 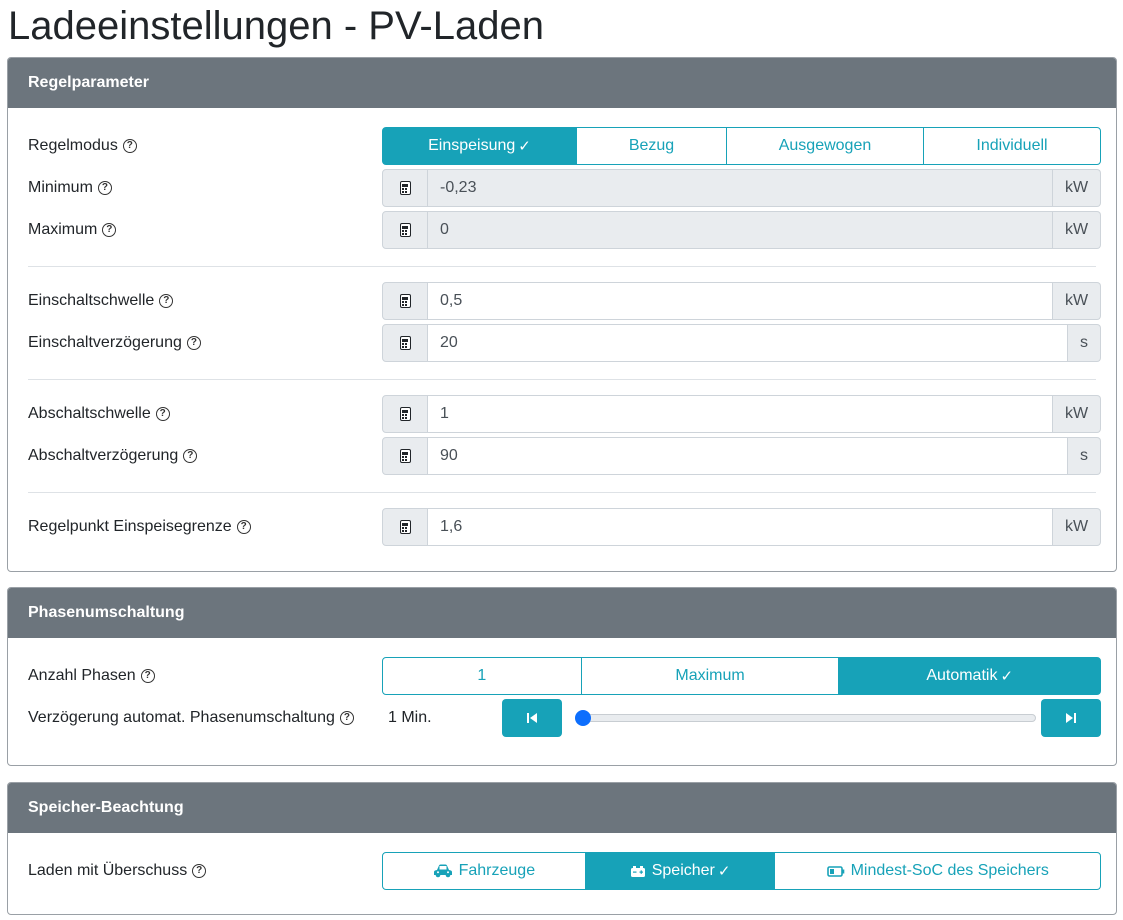 What do you see at coordinates (937, 871) in the screenshot?
I see `option-mindest-soc: Mindest-SoC des Speichers` at bounding box center [937, 871].